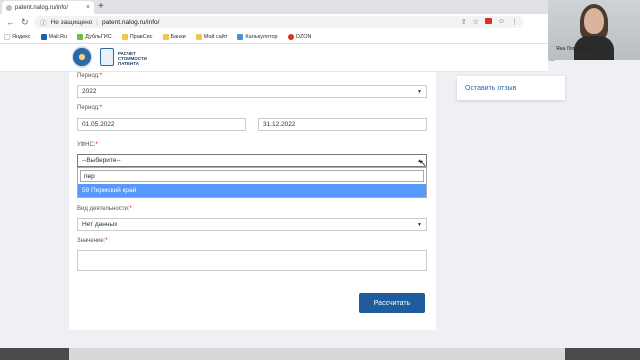  What do you see at coordinates (92, 241) in the screenshot?
I see `value-label: Значение:*` at bounding box center [92, 241].